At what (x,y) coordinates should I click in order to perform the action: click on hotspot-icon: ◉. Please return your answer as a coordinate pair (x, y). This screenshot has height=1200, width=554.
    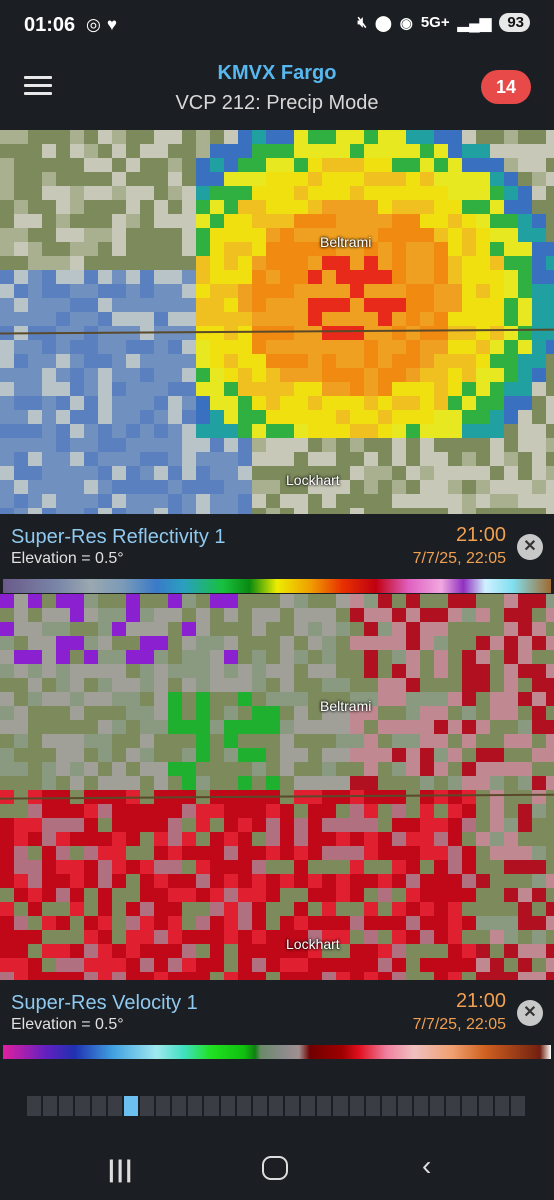
    Looking at the image, I should click on (406, 23).